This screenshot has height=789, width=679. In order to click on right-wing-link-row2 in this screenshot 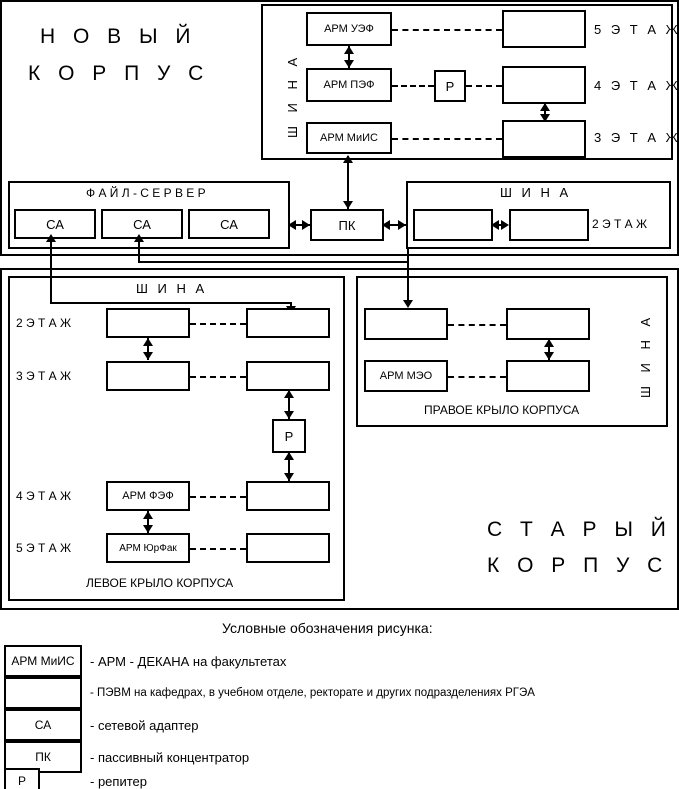, I will do `click(477, 377)`.